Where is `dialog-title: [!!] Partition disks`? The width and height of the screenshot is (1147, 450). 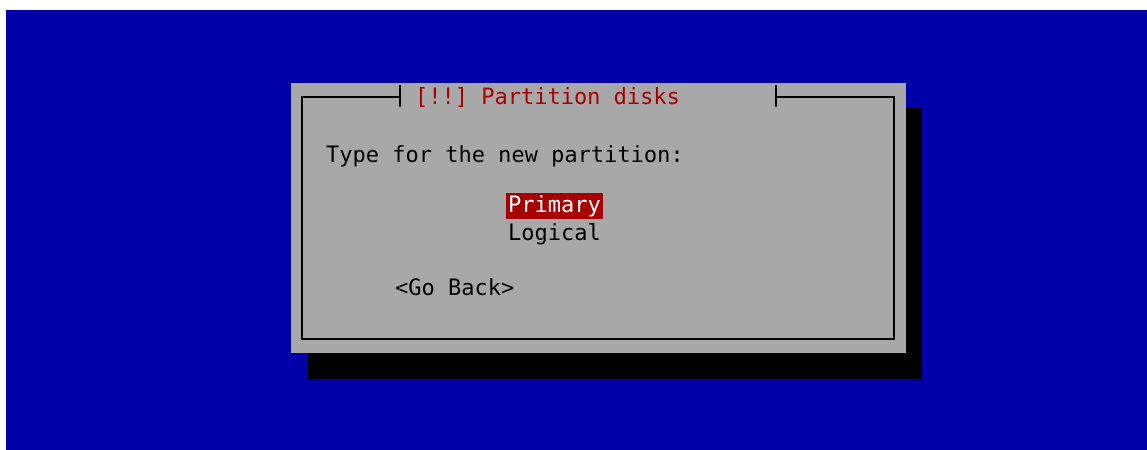 dialog-title: [!!] Partition disks is located at coordinates (547, 97).